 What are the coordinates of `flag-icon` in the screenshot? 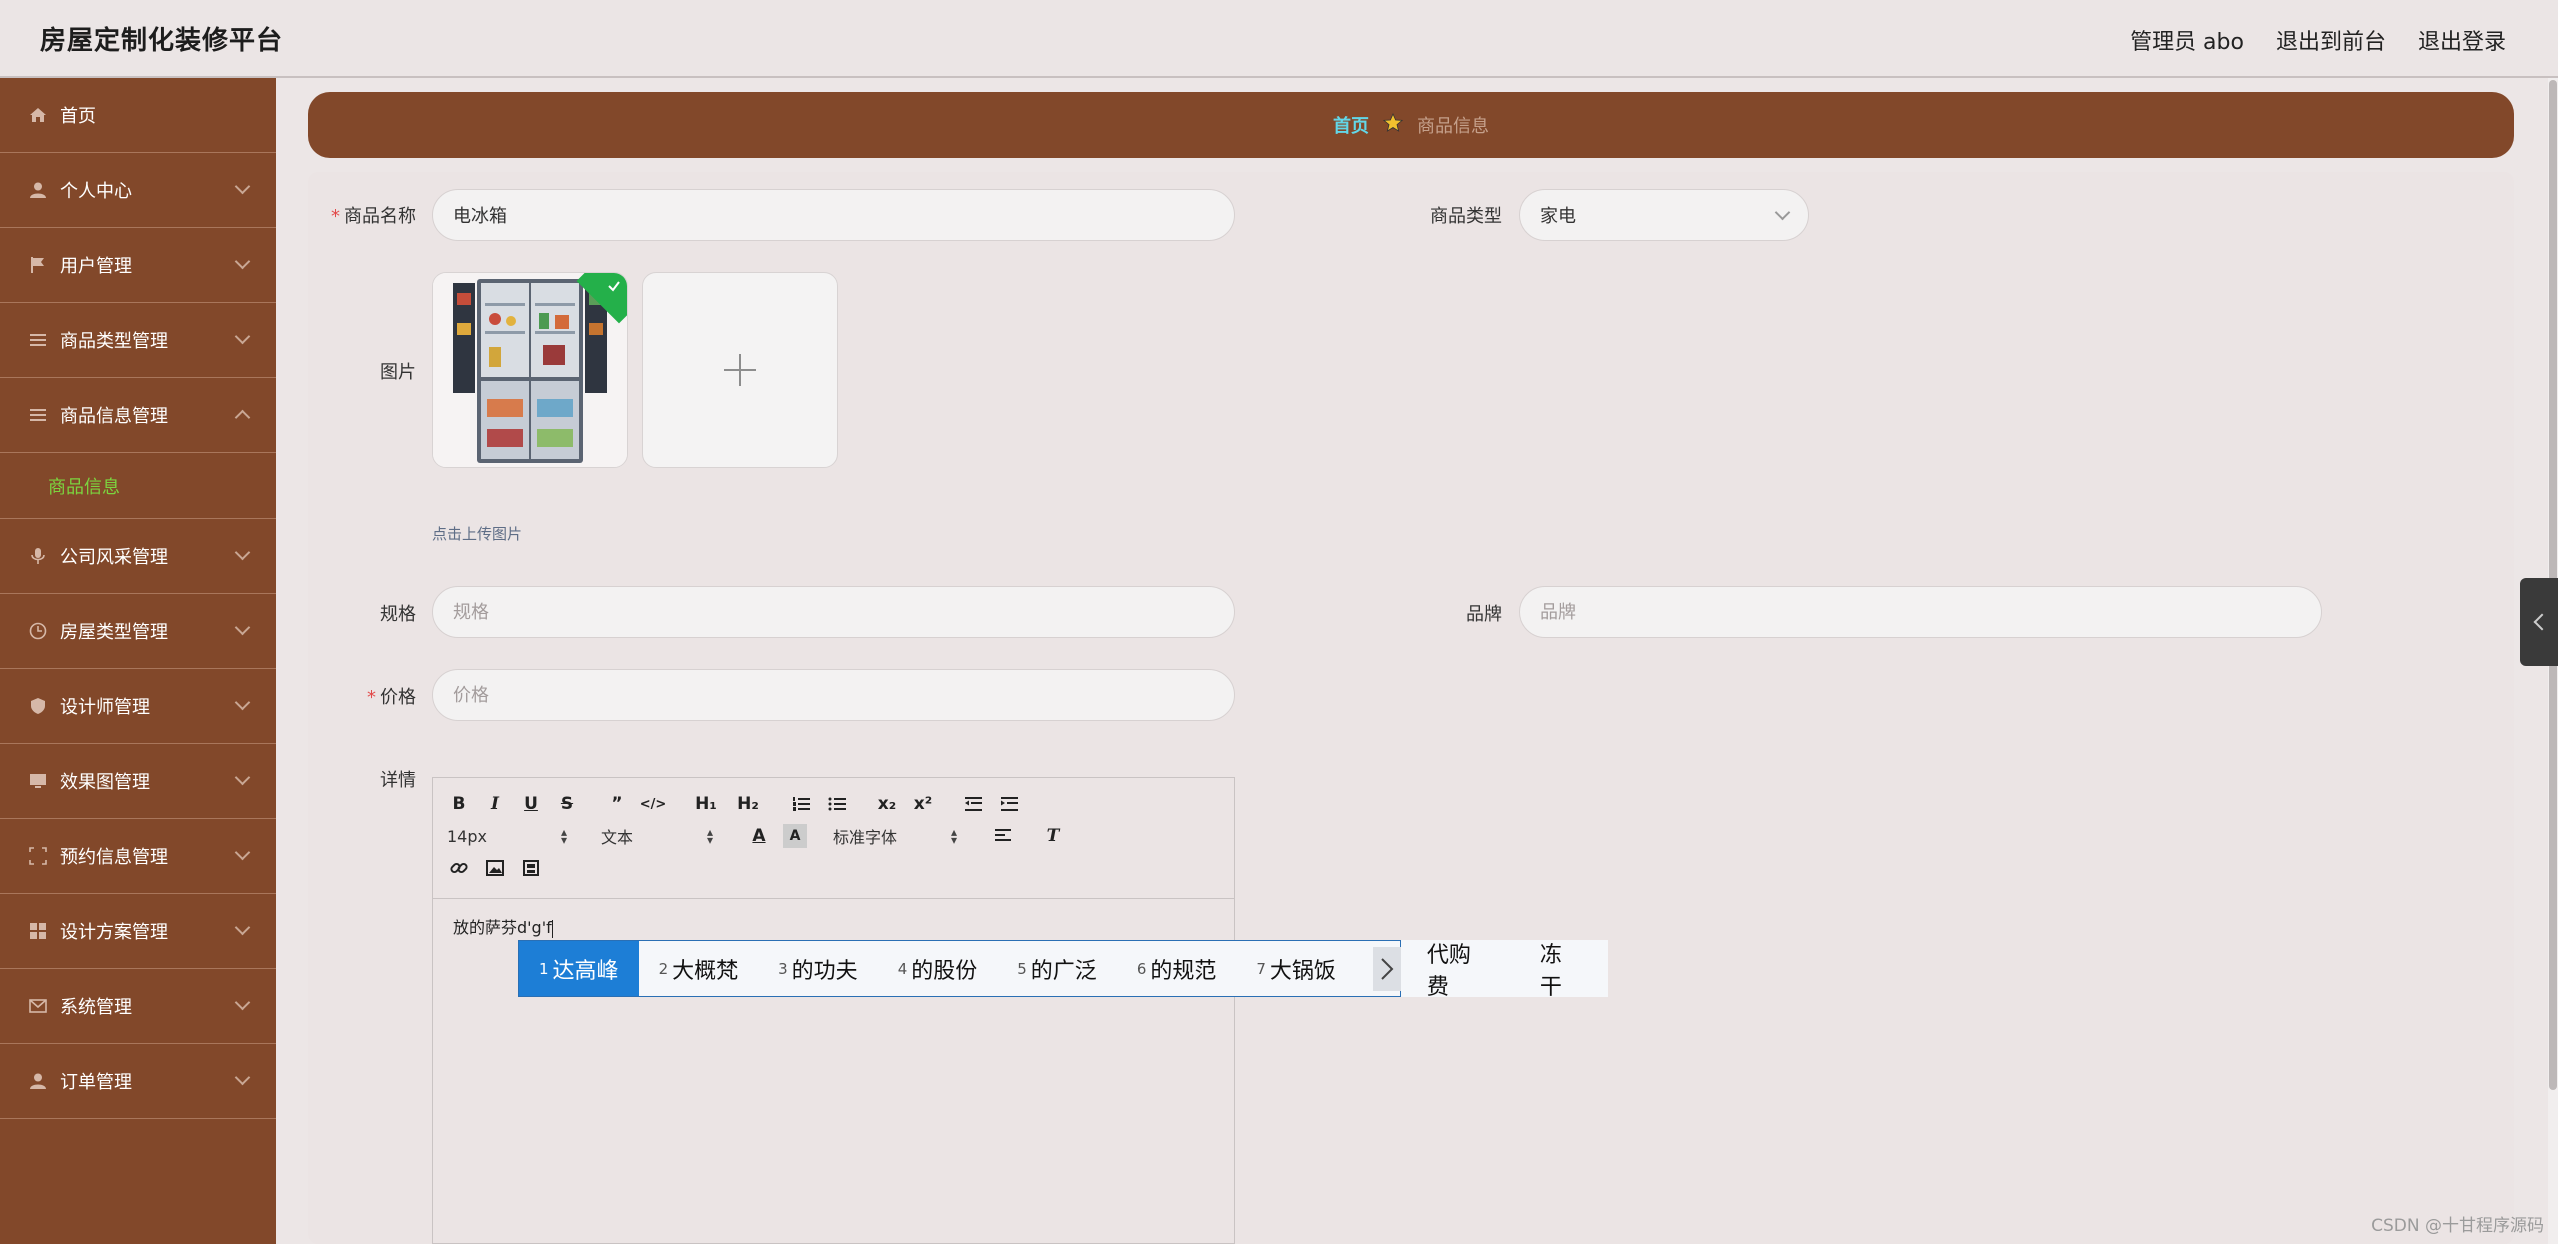 It's located at (38, 265).